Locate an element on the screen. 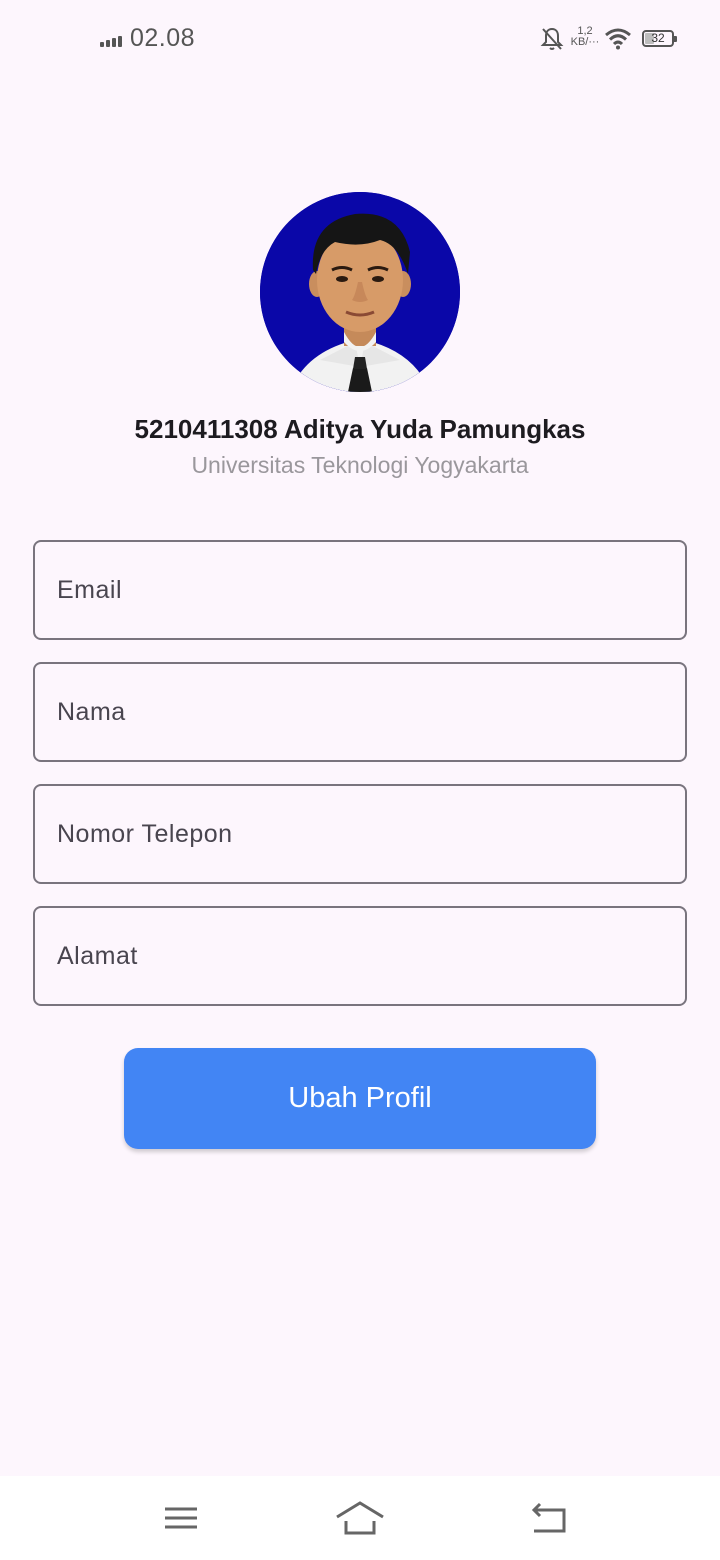  net-speed: 1,2 KB/··· is located at coordinates (585, 37).